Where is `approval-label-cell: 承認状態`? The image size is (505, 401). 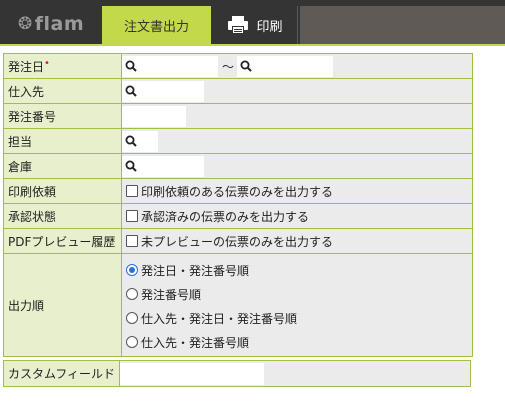 approval-label-cell: 承認状態 is located at coordinates (62, 216).